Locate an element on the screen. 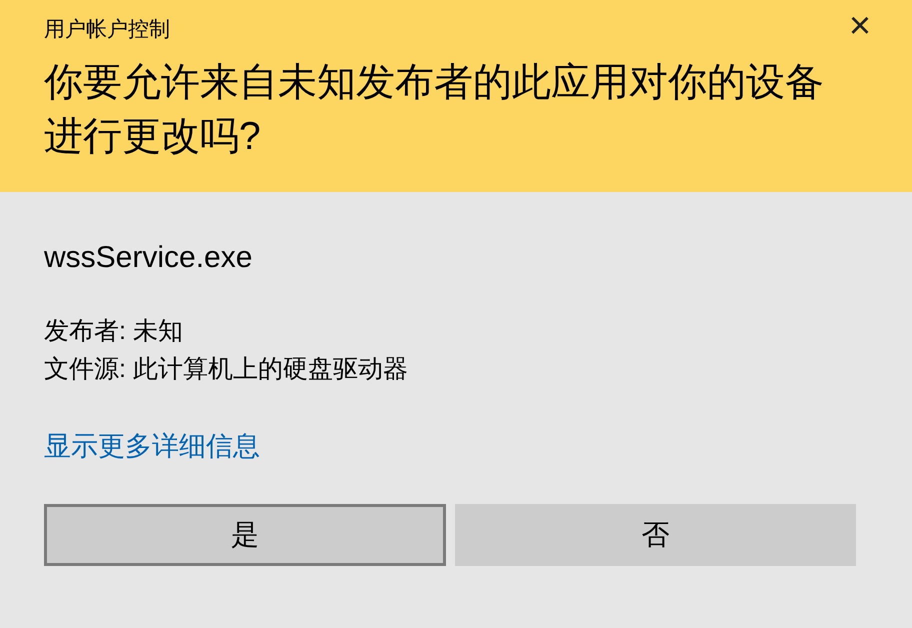 The width and height of the screenshot is (912, 628). detail-line: 发布者: 未知 is located at coordinates (114, 331).